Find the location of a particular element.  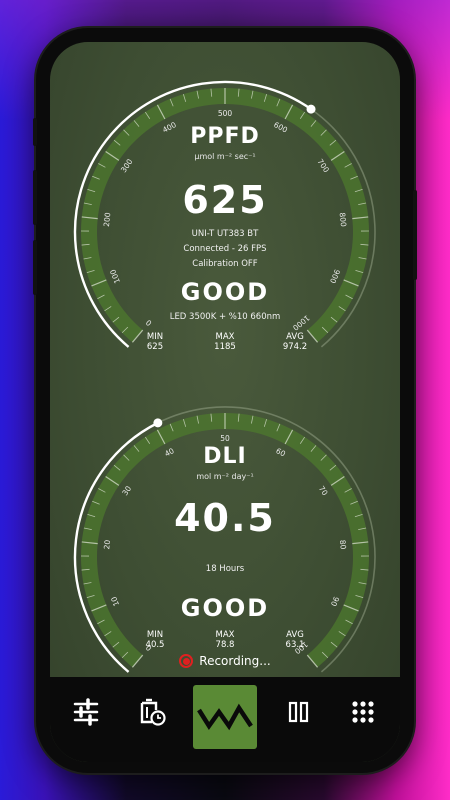

dli-max: MAX 78.8 is located at coordinates (225, 640).